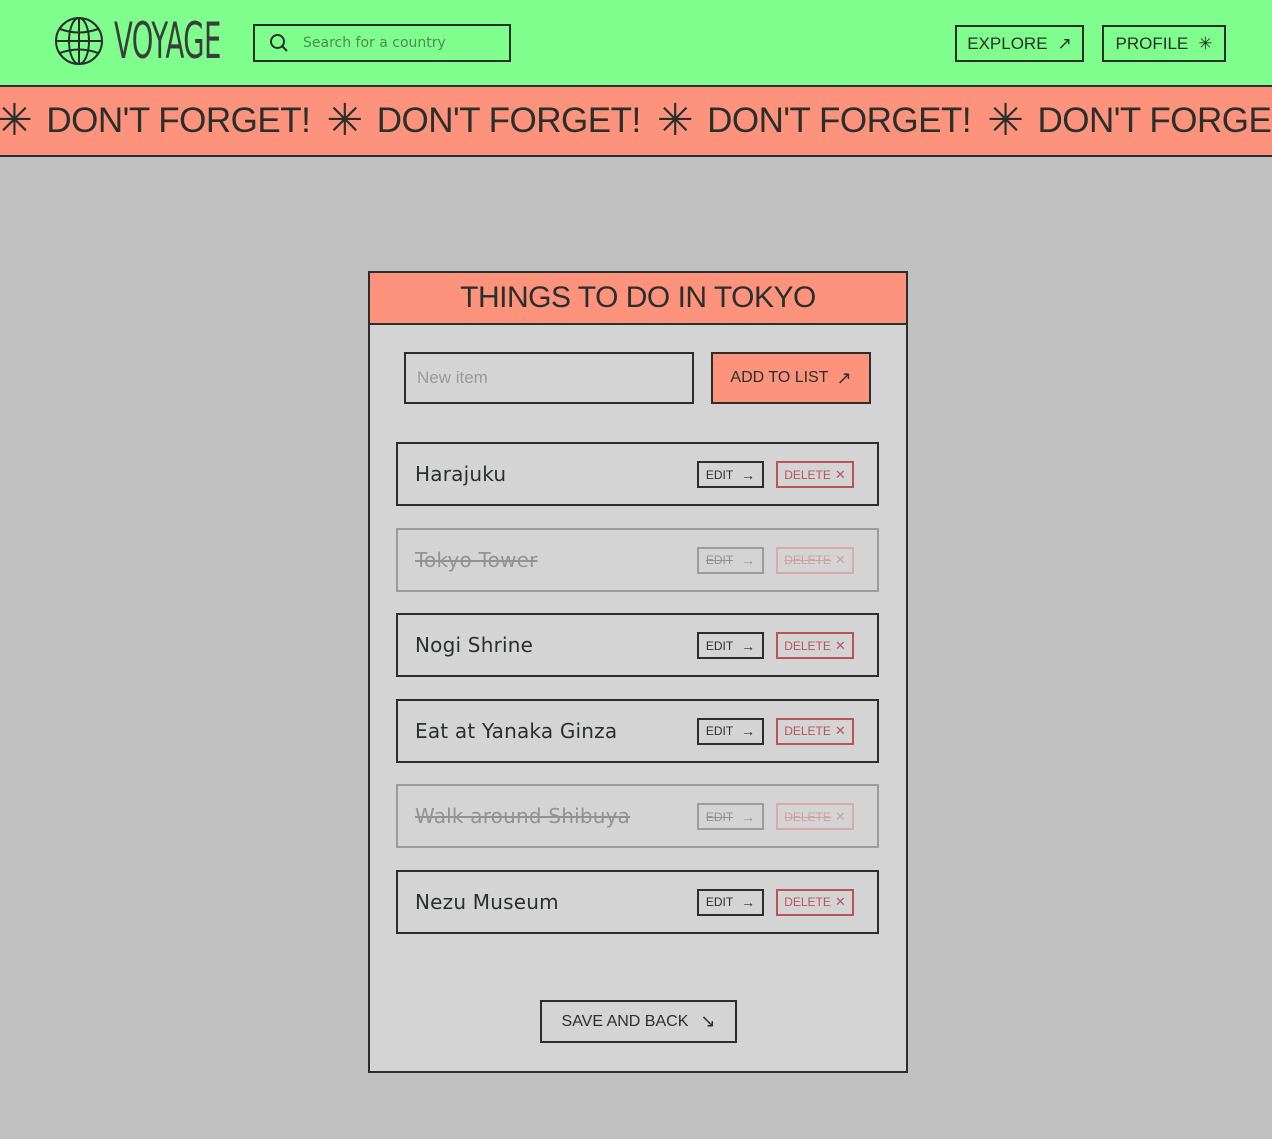 The height and width of the screenshot is (1139, 1272). What do you see at coordinates (638, 299) in the screenshot?
I see `card-title: THINGS TO DO IN TOKYO` at bounding box center [638, 299].